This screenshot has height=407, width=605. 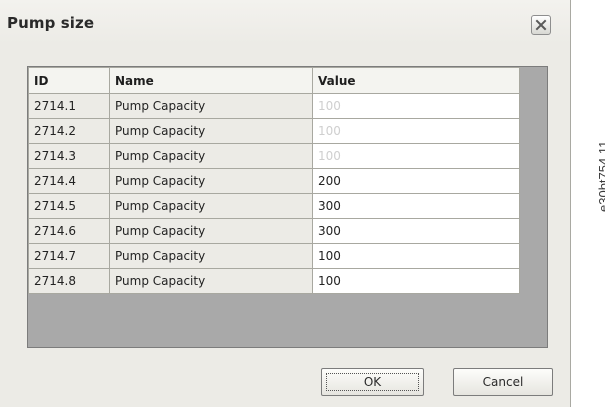 I want to click on cell-id: 2714.5, so click(x=69, y=206).